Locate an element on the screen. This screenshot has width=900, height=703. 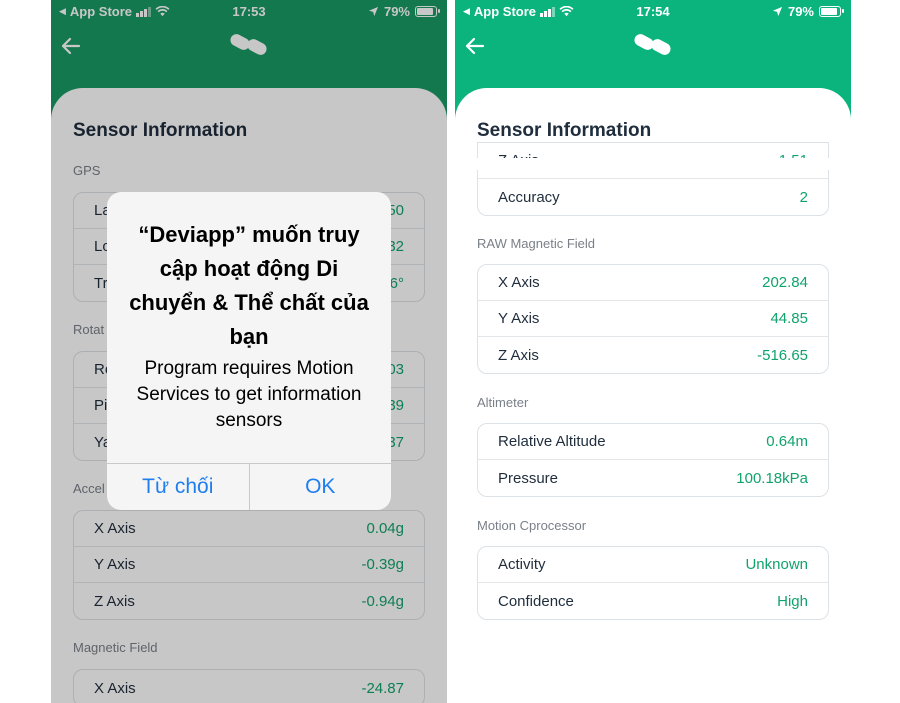
altimeter-list: Relative Altitude 0.64m Pressure 100.18kPa is located at coordinates (653, 460).